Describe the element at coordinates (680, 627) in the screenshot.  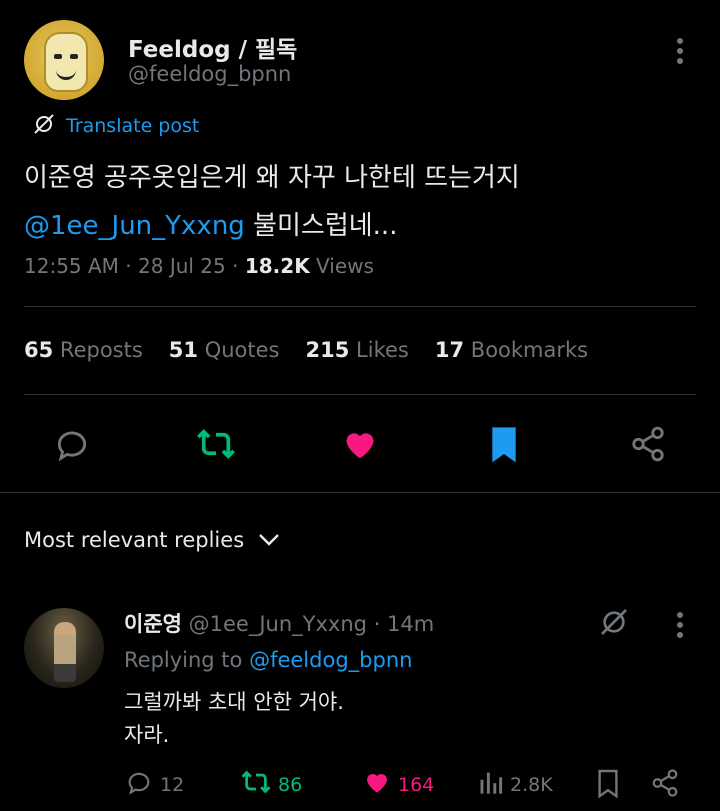
I see `reply-more-options-icon` at that location.